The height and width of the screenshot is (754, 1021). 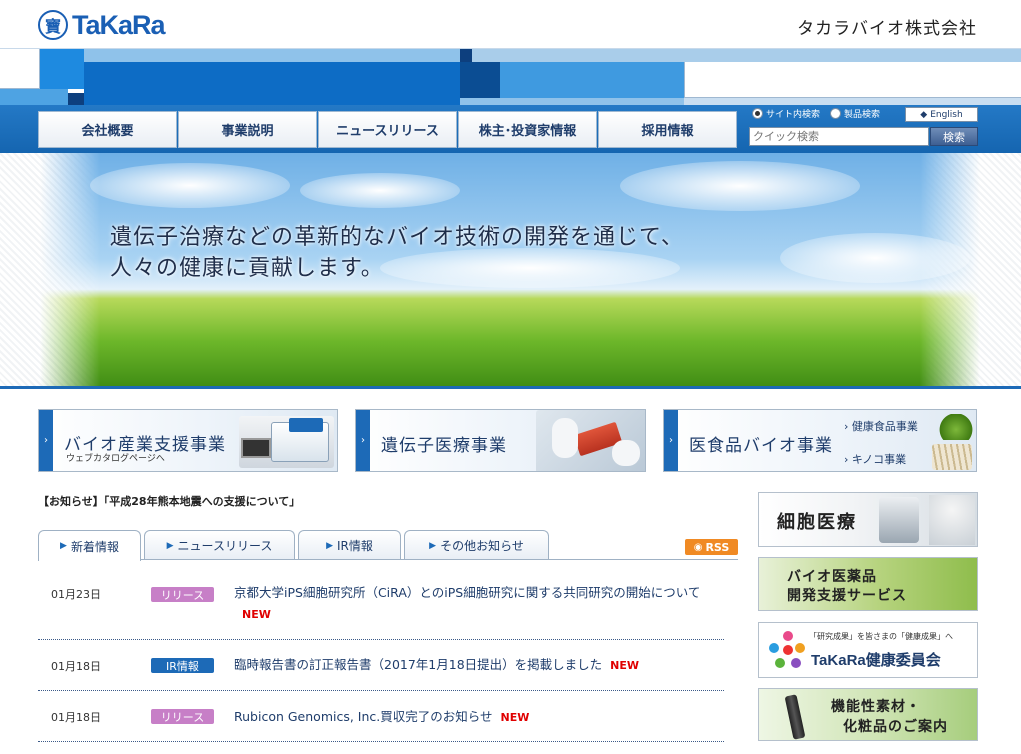 What do you see at coordinates (884, 426) in the screenshot?
I see `health-food-label: 健康食品事業` at bounding box center [884, 426].